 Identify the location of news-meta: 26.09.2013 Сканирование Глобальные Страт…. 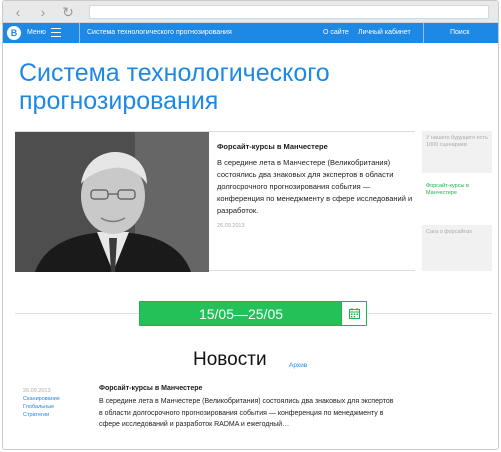
(50, 403).